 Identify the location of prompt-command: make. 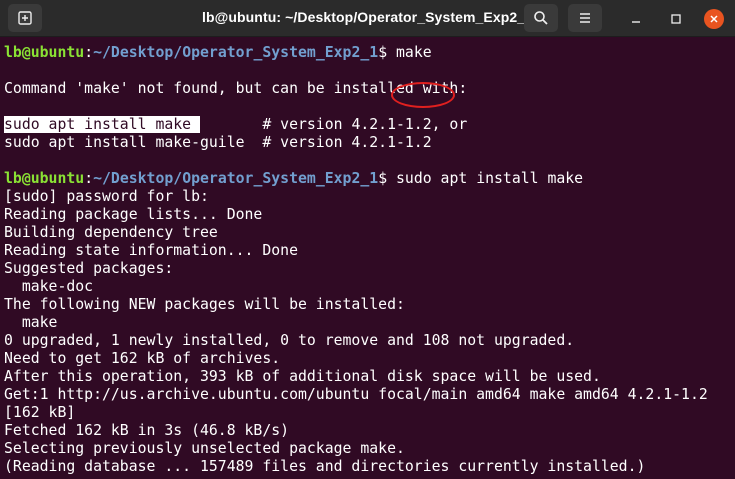
(414, 52).